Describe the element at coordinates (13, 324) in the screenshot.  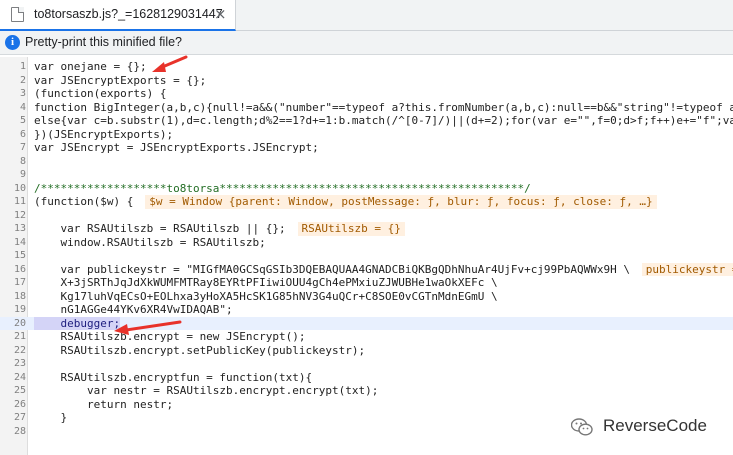
I see `line-number: 20` at that location.